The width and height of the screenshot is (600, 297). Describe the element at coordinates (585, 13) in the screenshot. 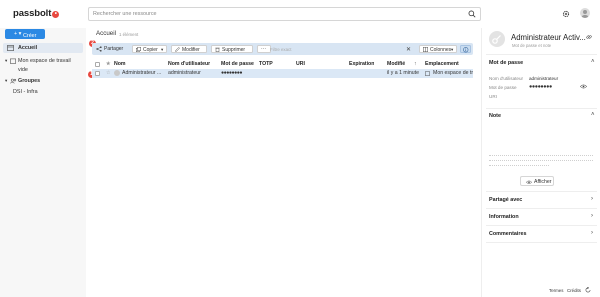

I see `user-avatar` at that location.